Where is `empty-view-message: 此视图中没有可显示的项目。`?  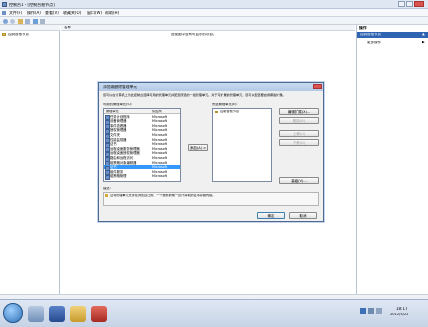 empty-view-message: 此视图中没有可显示的项目。 is located at coordinates (194, 34).